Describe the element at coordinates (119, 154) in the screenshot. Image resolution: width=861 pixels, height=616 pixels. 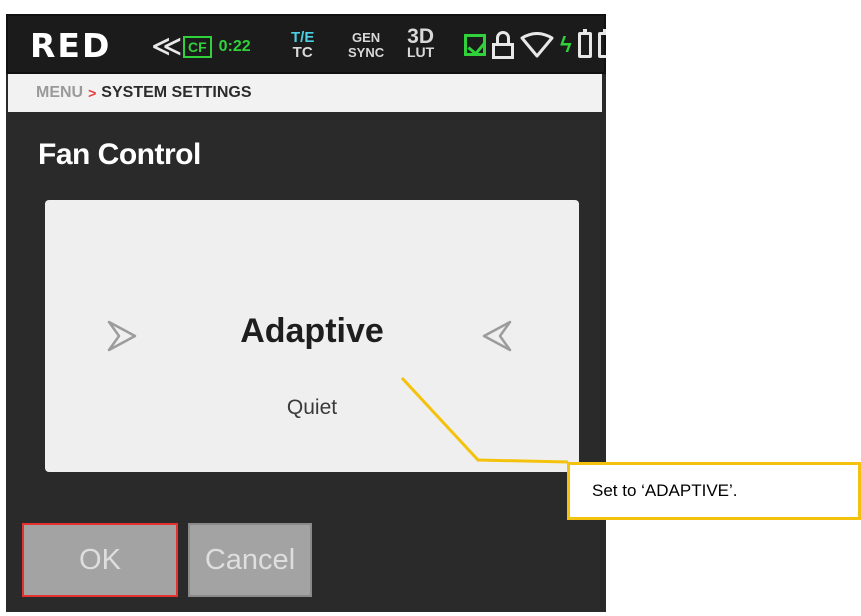
I see `page-title: Fan Control` at that location.